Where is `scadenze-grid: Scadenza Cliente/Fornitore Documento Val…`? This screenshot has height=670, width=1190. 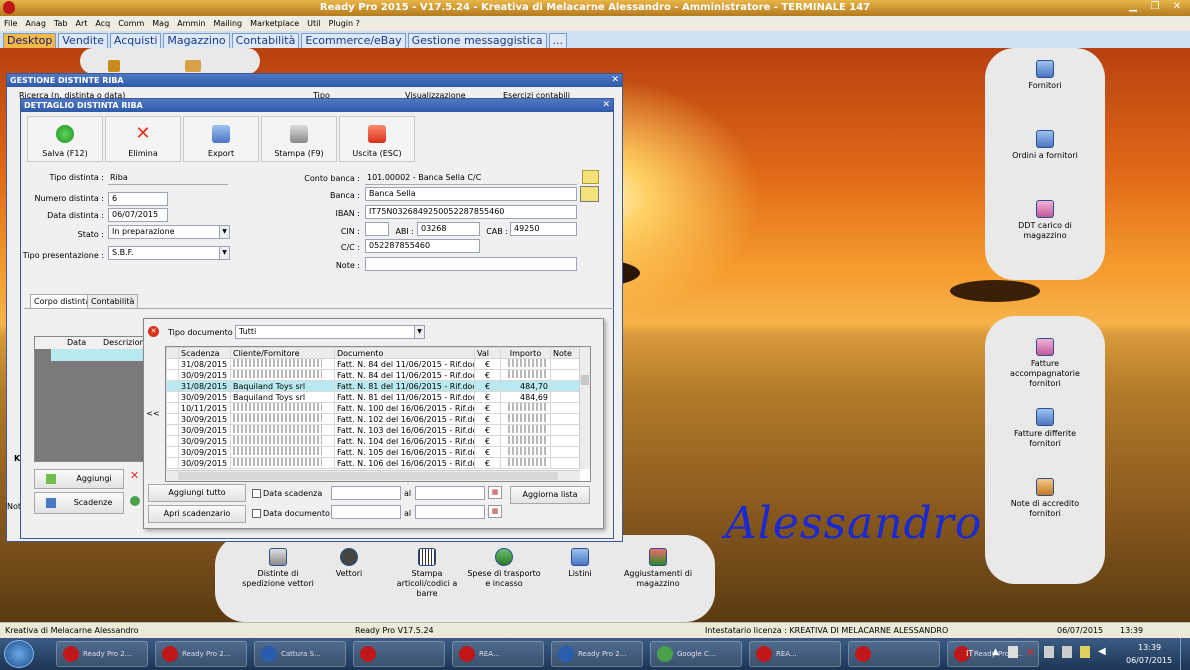 scadenze-grid: Scadenza Cliente/Fornitore Documento Val… is located at coordinates (378, 414).